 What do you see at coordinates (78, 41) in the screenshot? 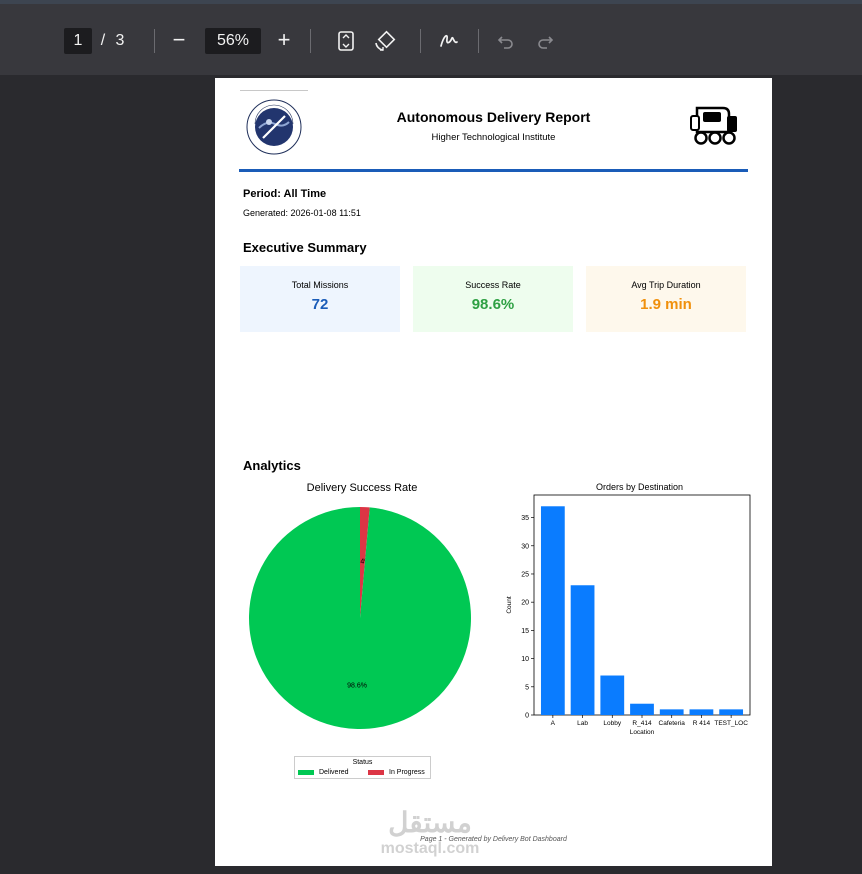
I see `page-number-input: 1` at bounding box center [78, 41].